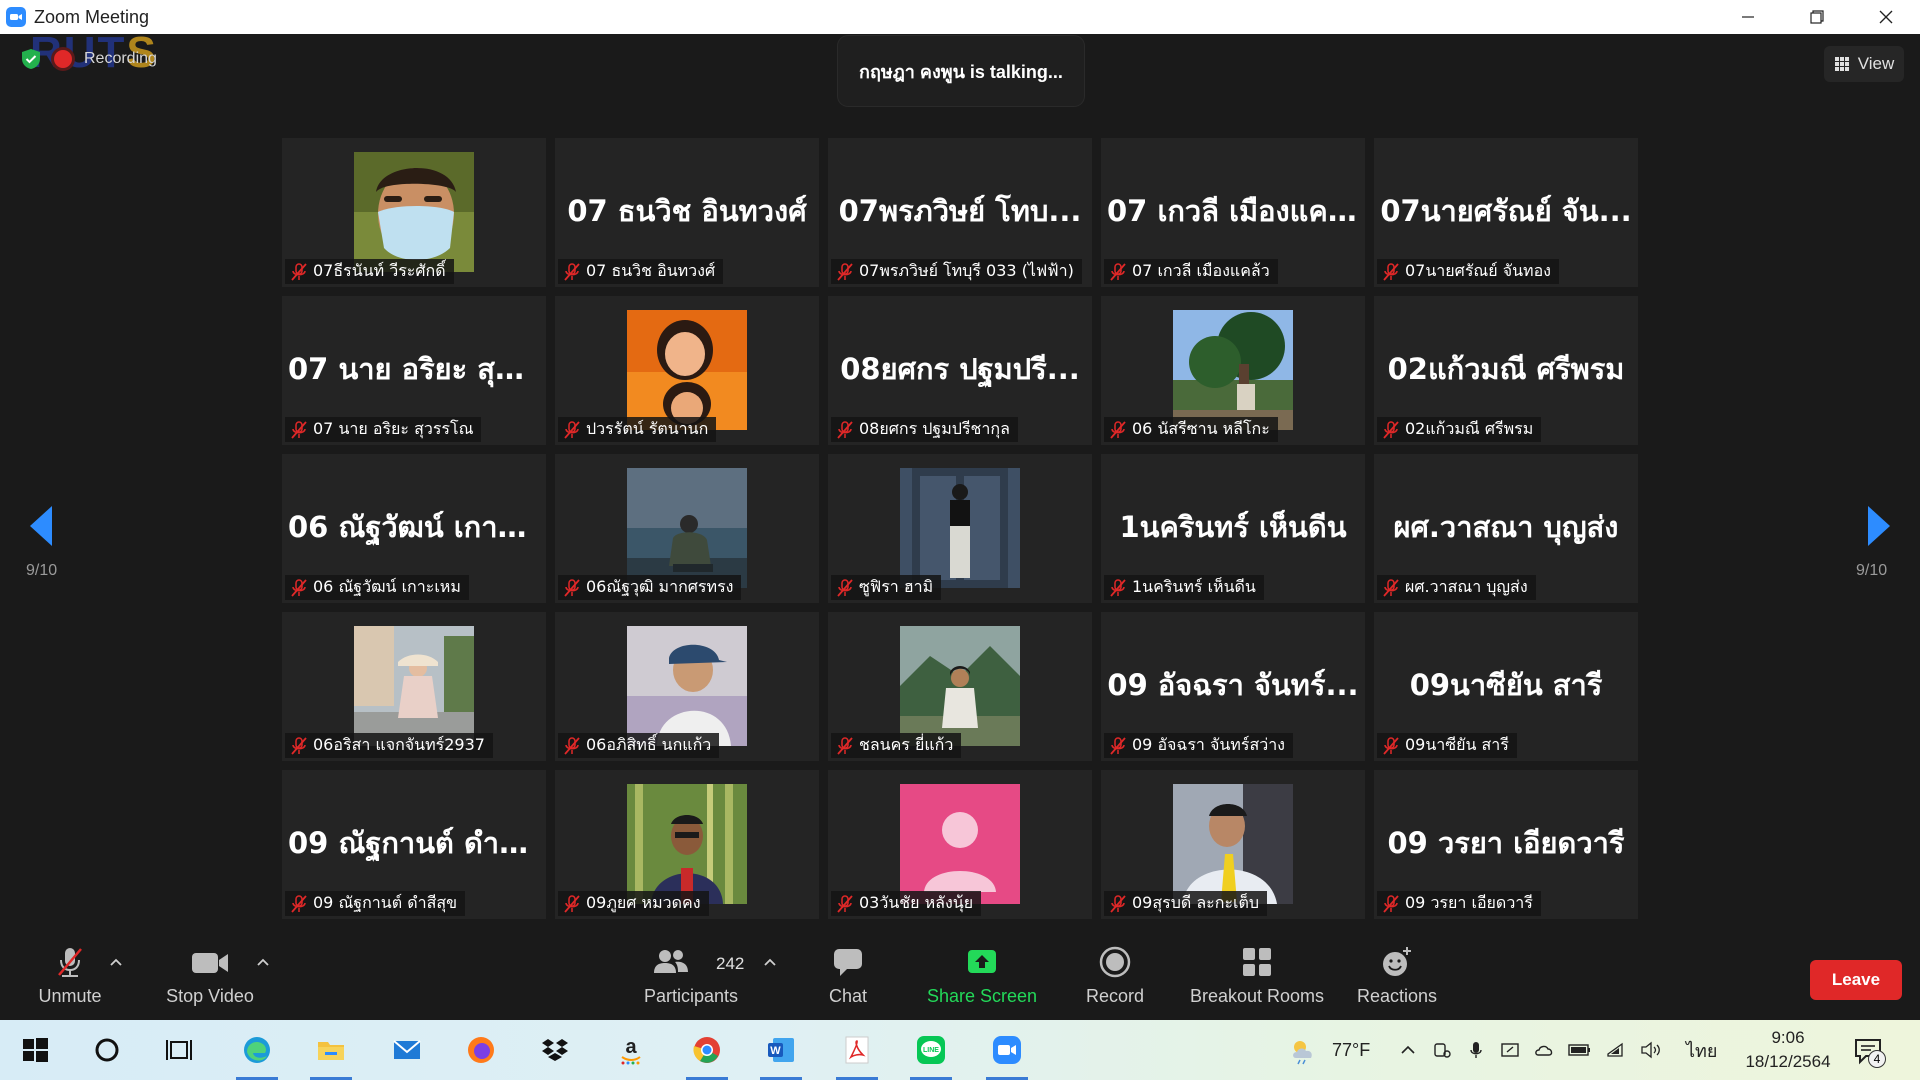 Image resolution: width=1920 pixels, height=1080 pixels. What do you see at coordinates (179, 1050) in the screenshot?
I see `task-view-button` at bounding box center [179, 1050].